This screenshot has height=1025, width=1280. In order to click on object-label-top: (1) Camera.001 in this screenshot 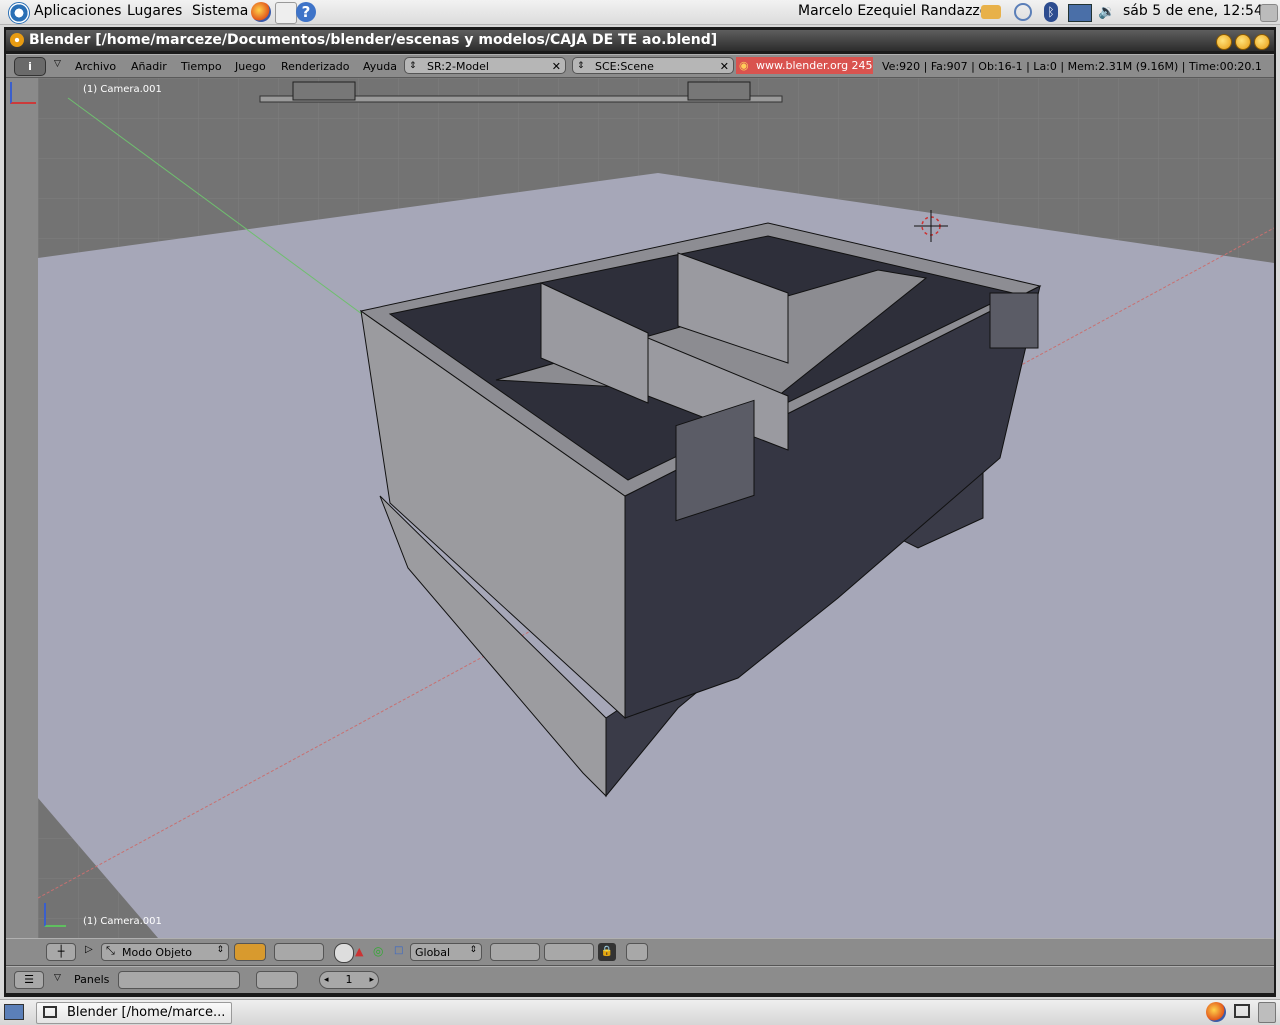, I will do `click(122, 89)`.